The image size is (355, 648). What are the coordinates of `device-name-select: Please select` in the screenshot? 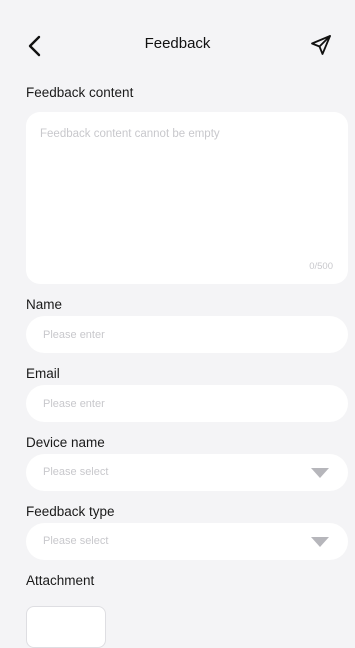 It's located at (187, 472).